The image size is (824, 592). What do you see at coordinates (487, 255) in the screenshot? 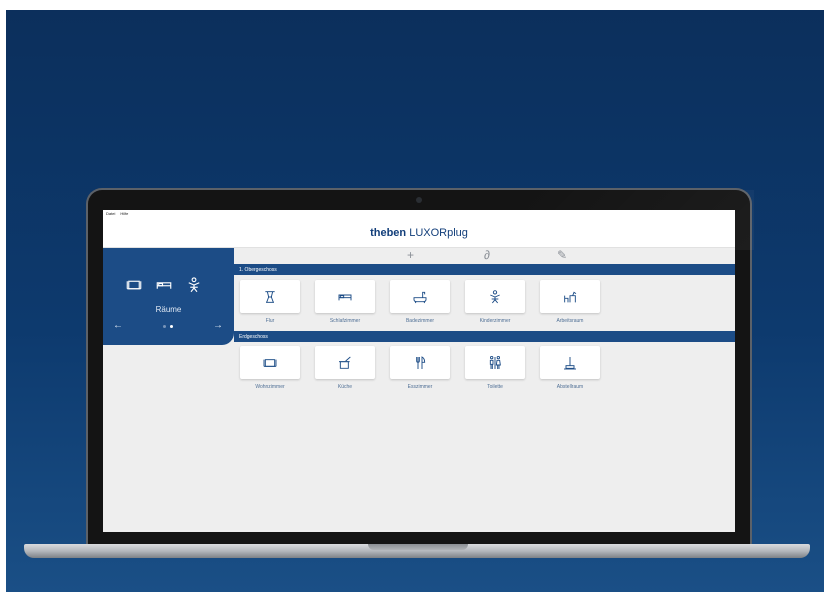
I see `touch-icon: ∂` at bounding box center [487, 255].